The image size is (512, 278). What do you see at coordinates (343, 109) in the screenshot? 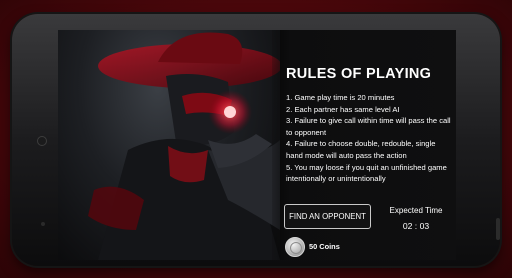
I see `rule-item: 2. Each partner has same level AI` at bounding box center [343, 109].